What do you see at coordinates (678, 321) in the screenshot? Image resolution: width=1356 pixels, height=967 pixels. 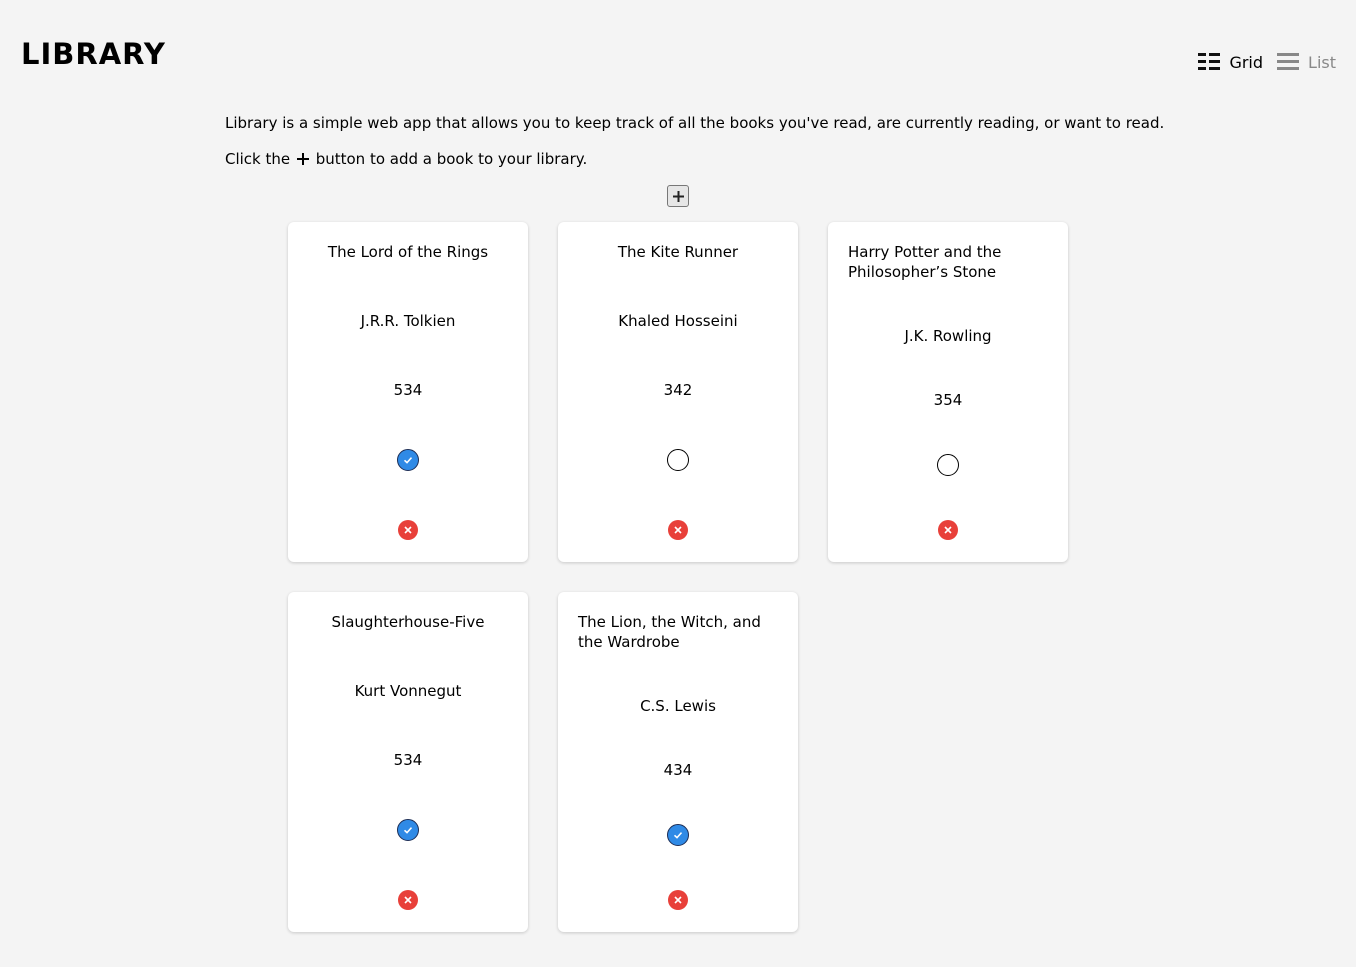 I see `book-author: Khaled Hosseini` at bounding box center [678, 321].